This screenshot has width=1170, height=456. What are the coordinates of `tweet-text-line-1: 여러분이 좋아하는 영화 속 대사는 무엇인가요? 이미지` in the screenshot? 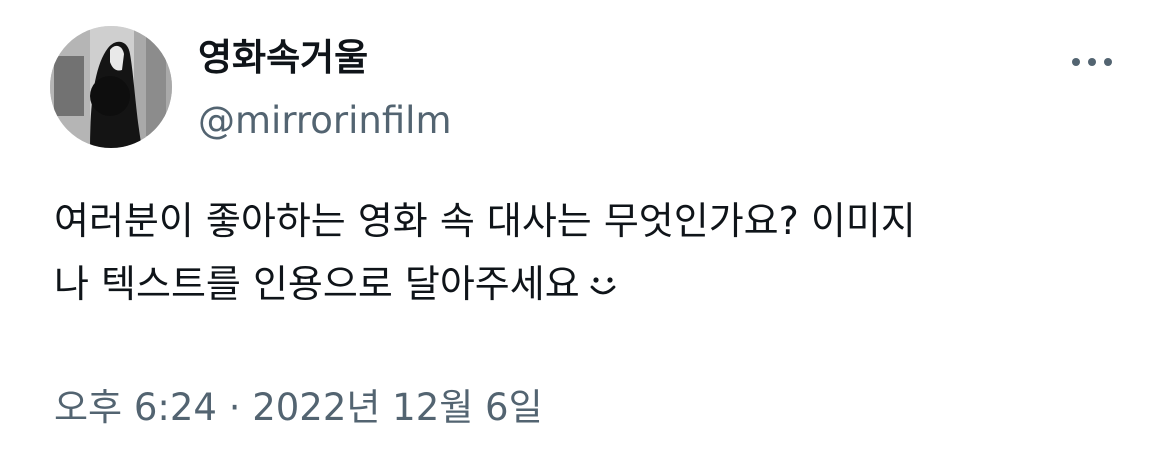 It's located at (485, 221).